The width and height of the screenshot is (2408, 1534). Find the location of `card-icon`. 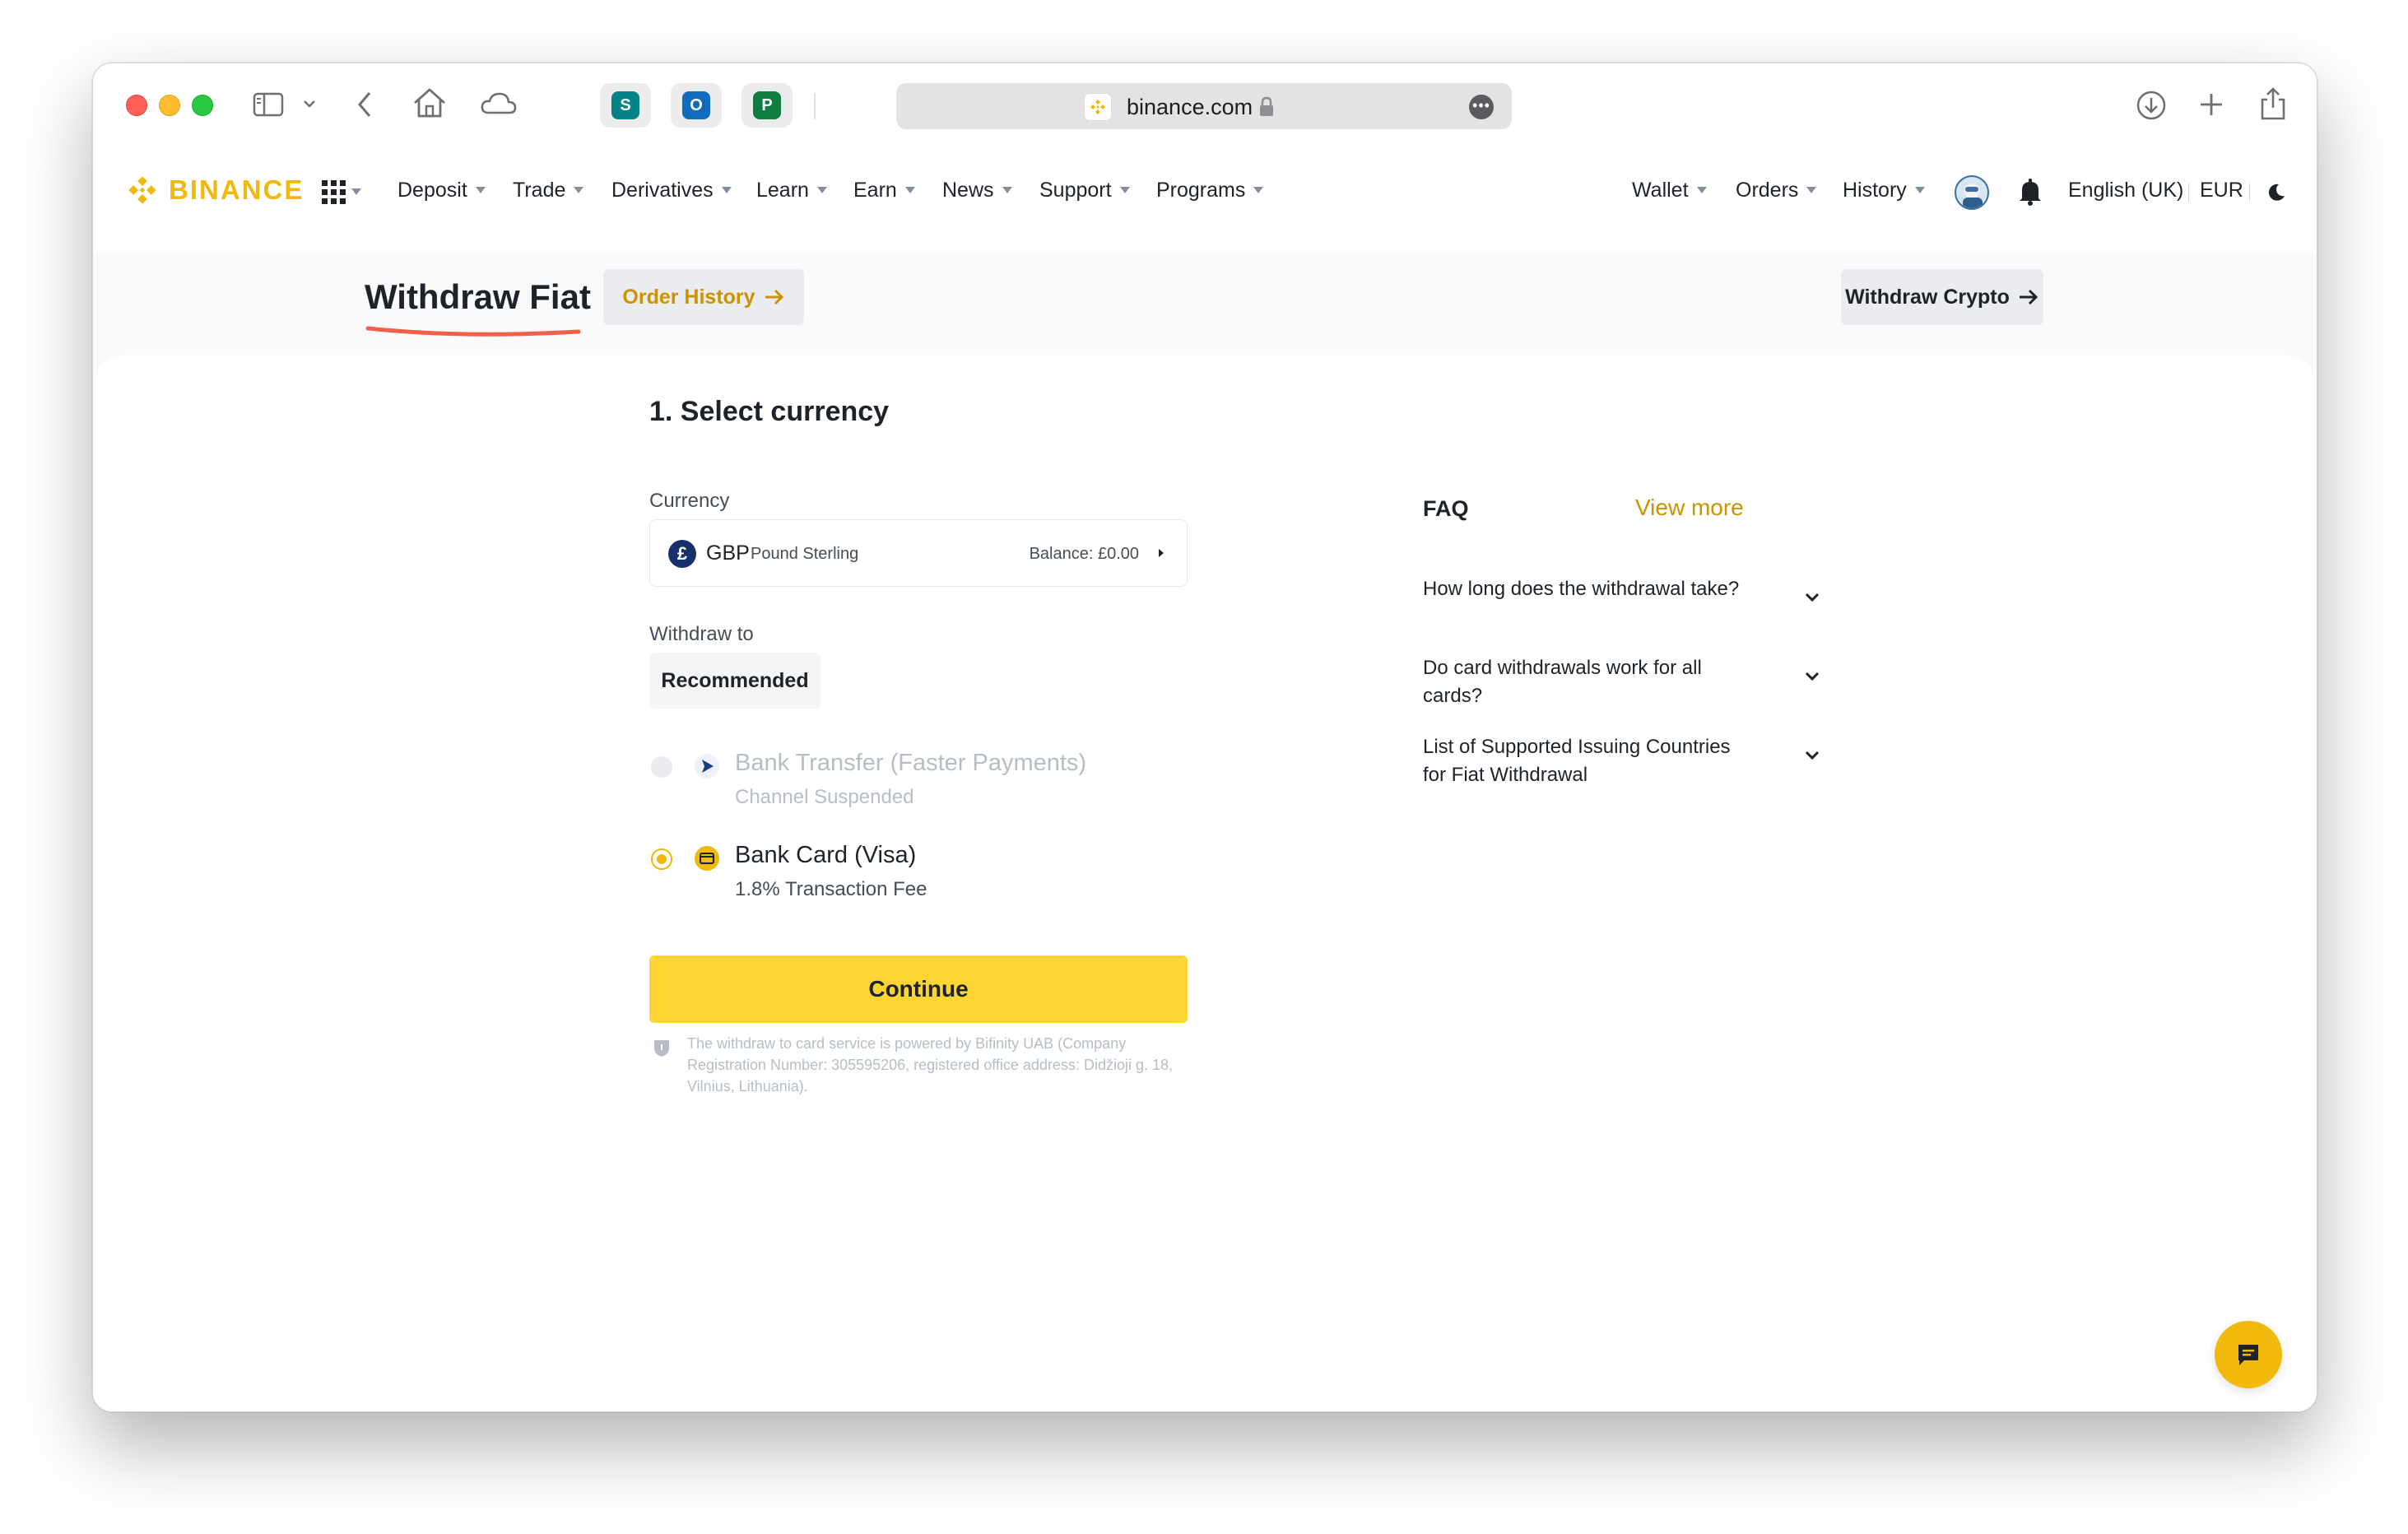

card-icon is located at coordinates (707, 860).